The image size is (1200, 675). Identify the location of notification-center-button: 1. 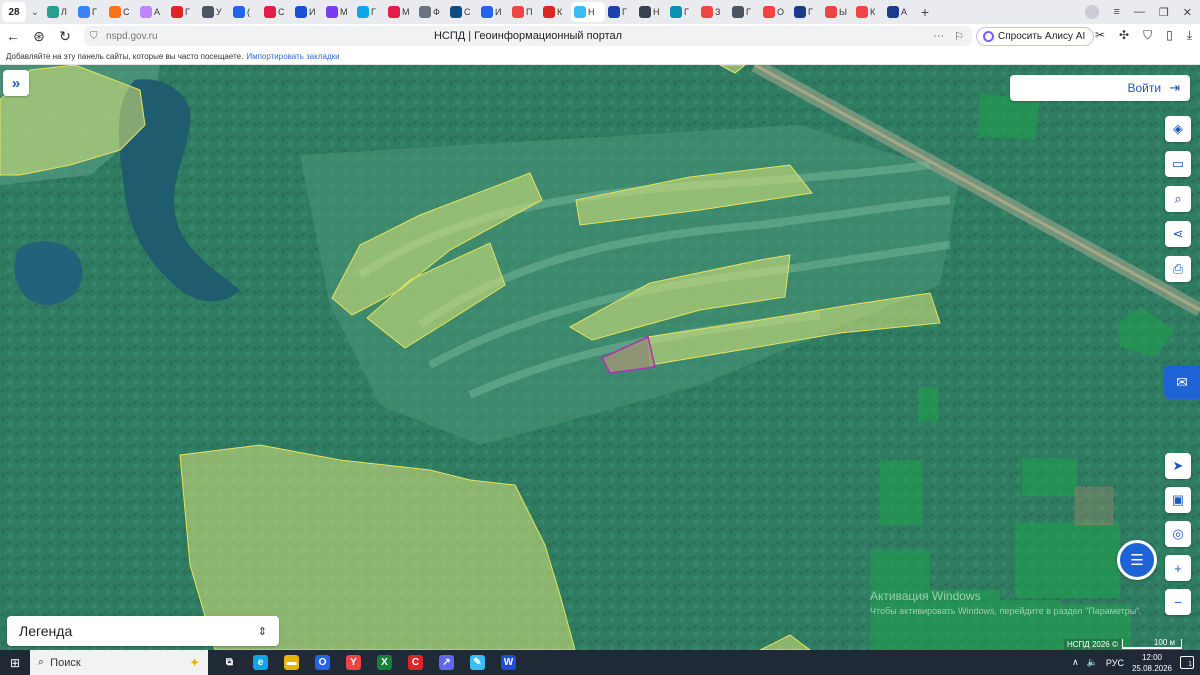
(1187, 662).